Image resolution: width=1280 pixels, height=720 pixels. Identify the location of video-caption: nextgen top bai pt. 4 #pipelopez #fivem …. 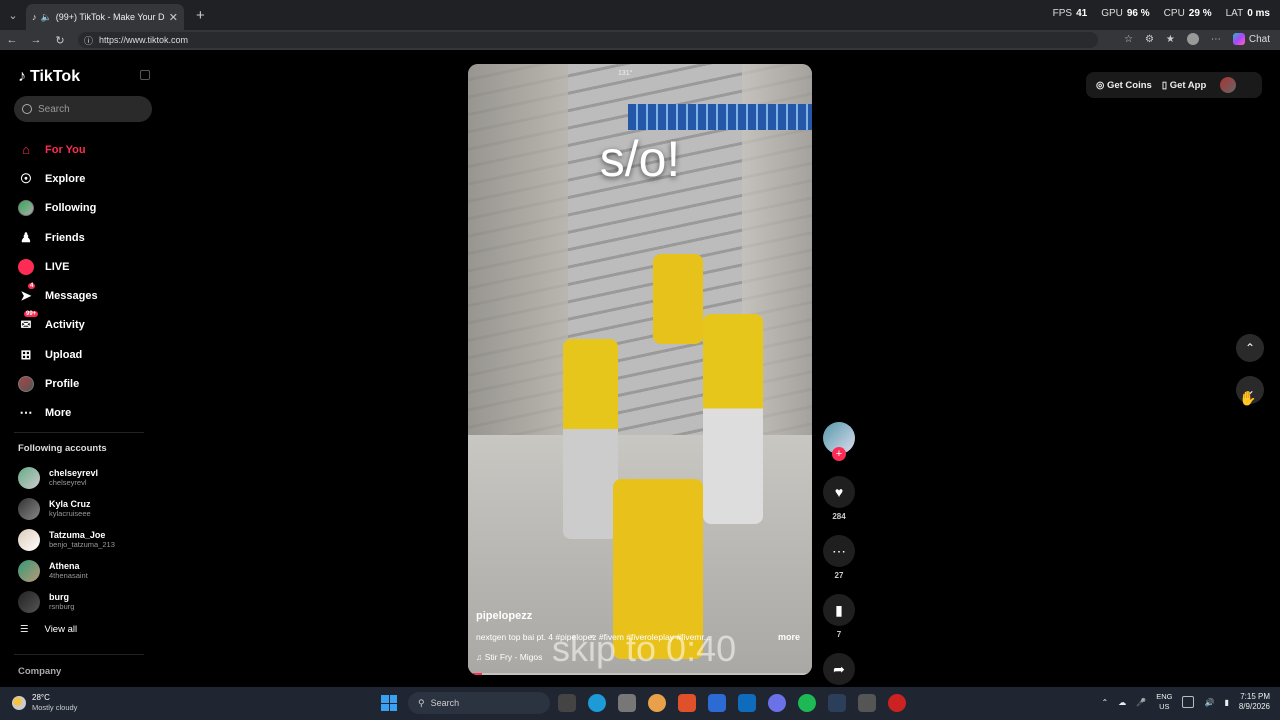
(593, 637).